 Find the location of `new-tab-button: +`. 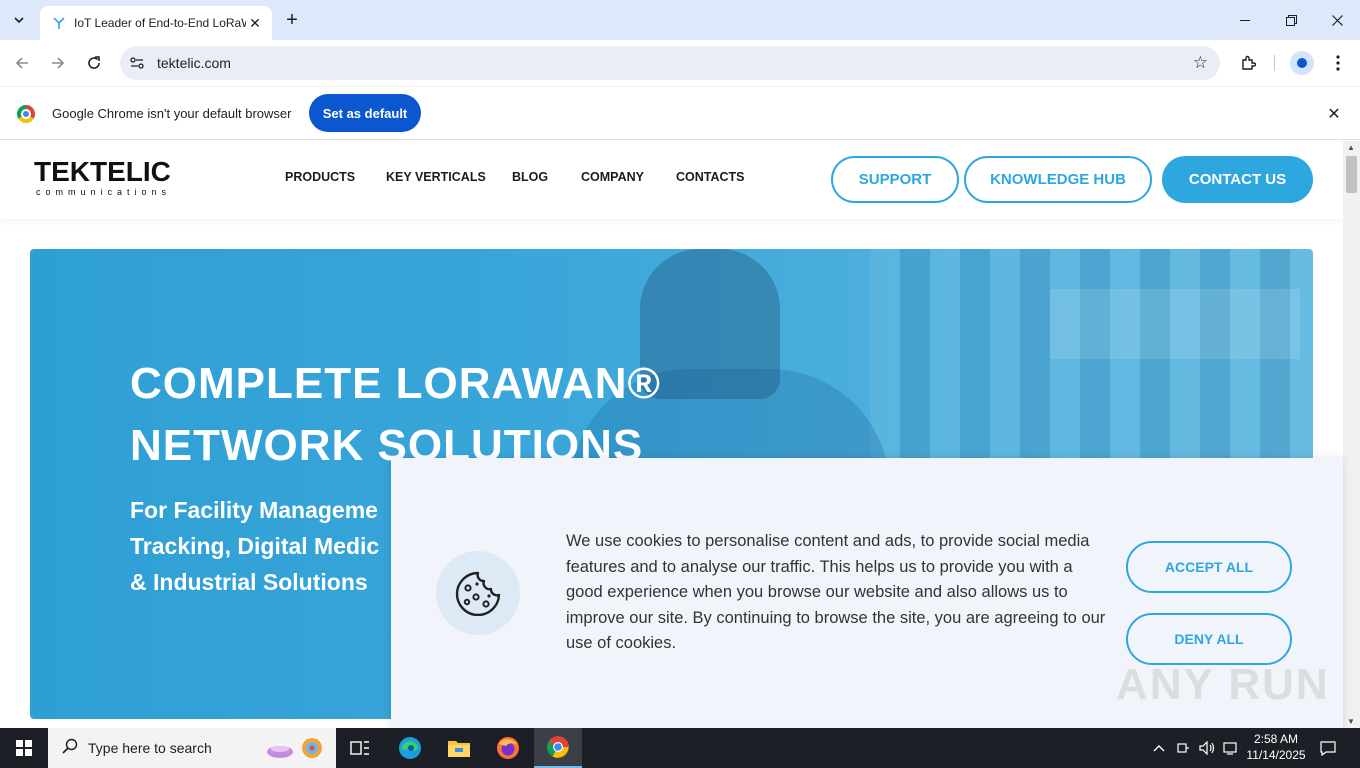

new-tab-button: + is located at coordinates (292, 20).